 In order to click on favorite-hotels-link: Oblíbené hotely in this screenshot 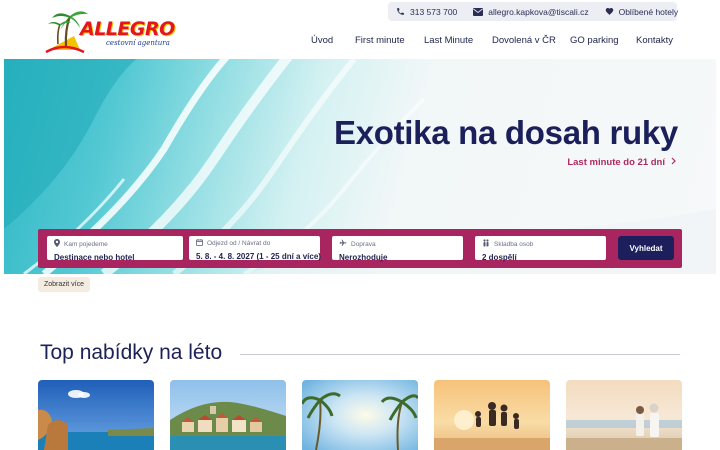, I will do `click(642, 11)`.